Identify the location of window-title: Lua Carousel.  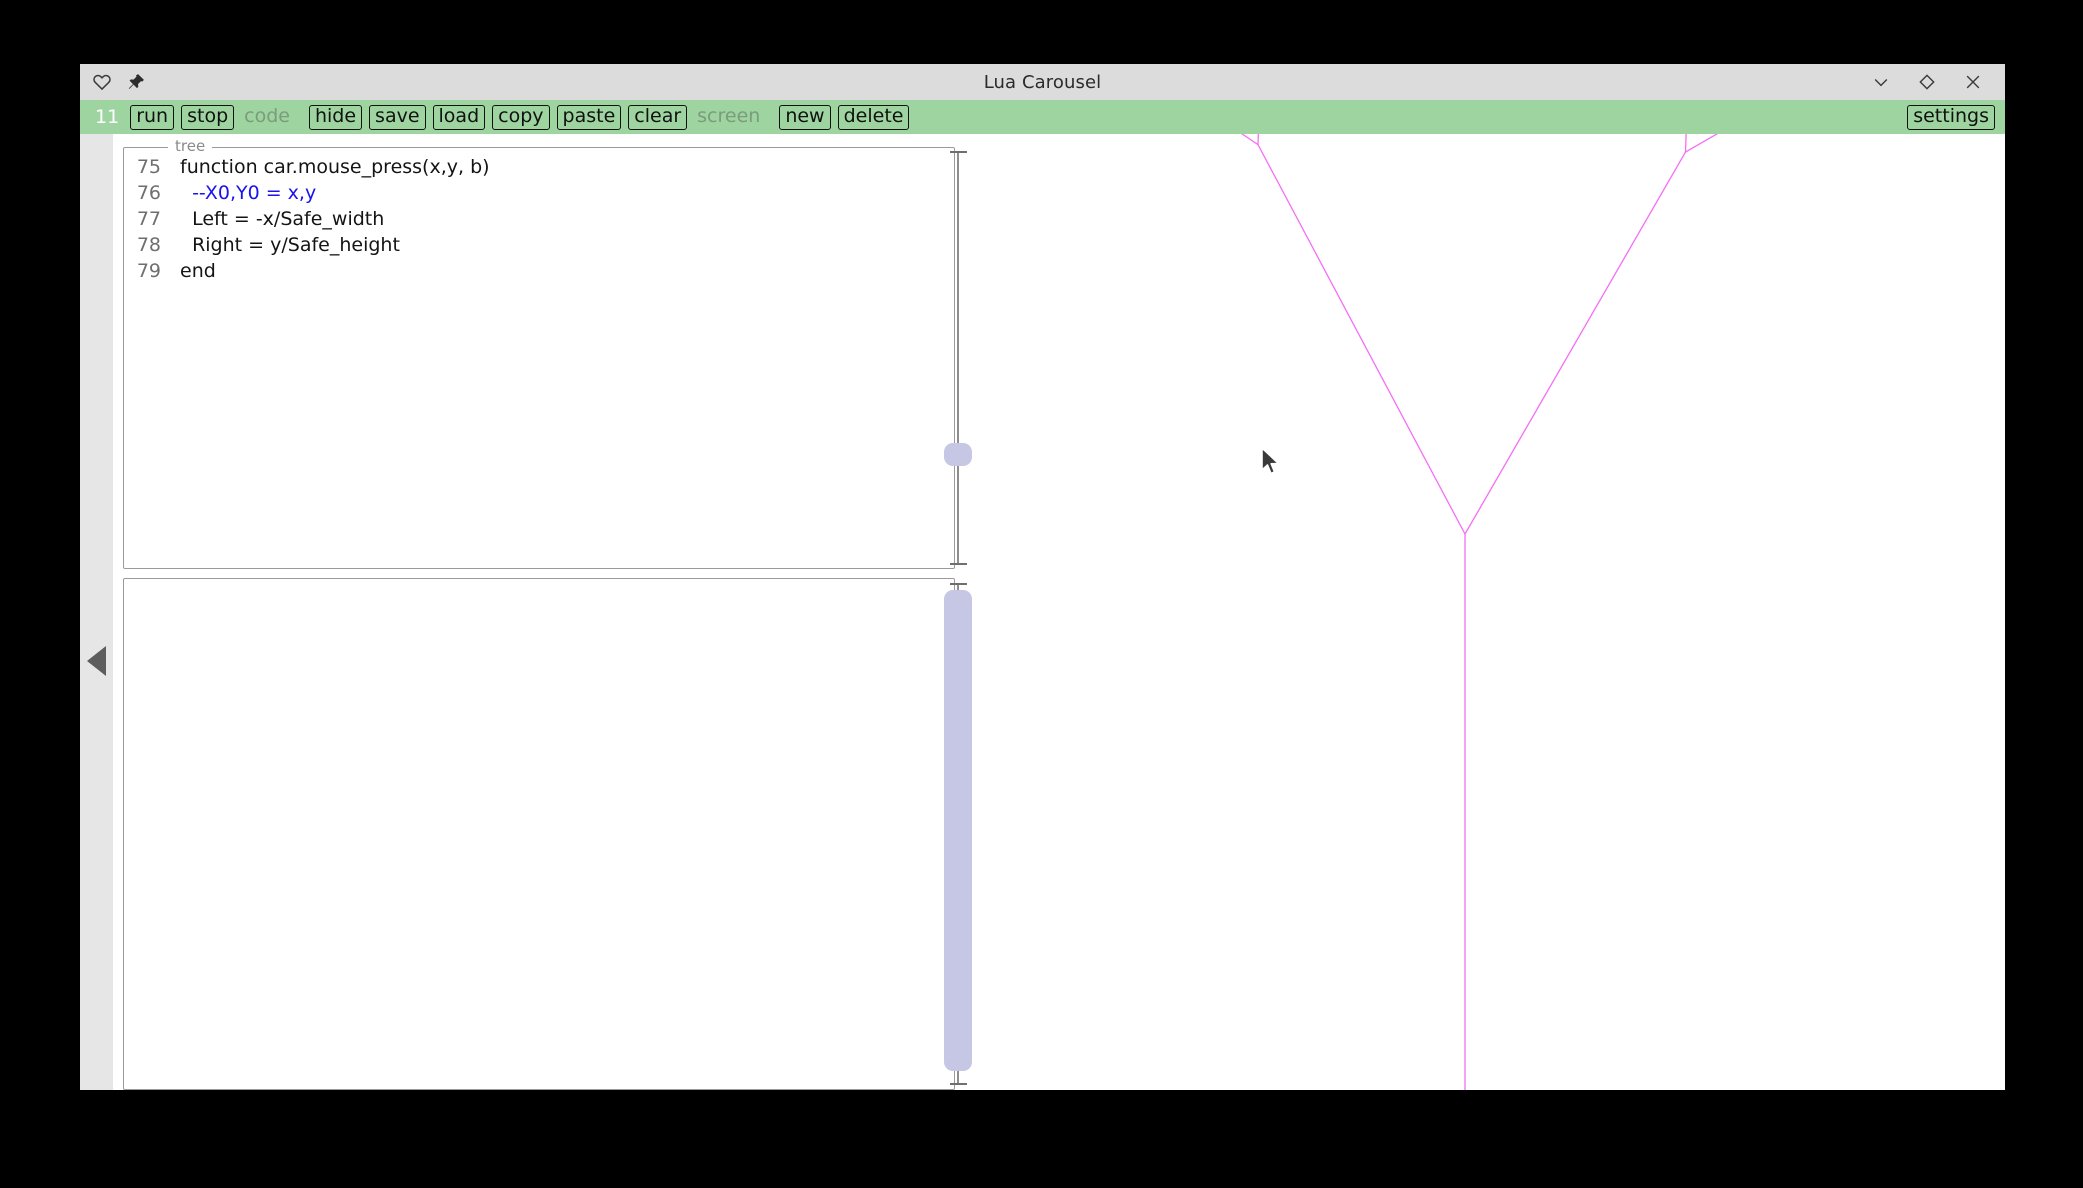
(1042, 82).